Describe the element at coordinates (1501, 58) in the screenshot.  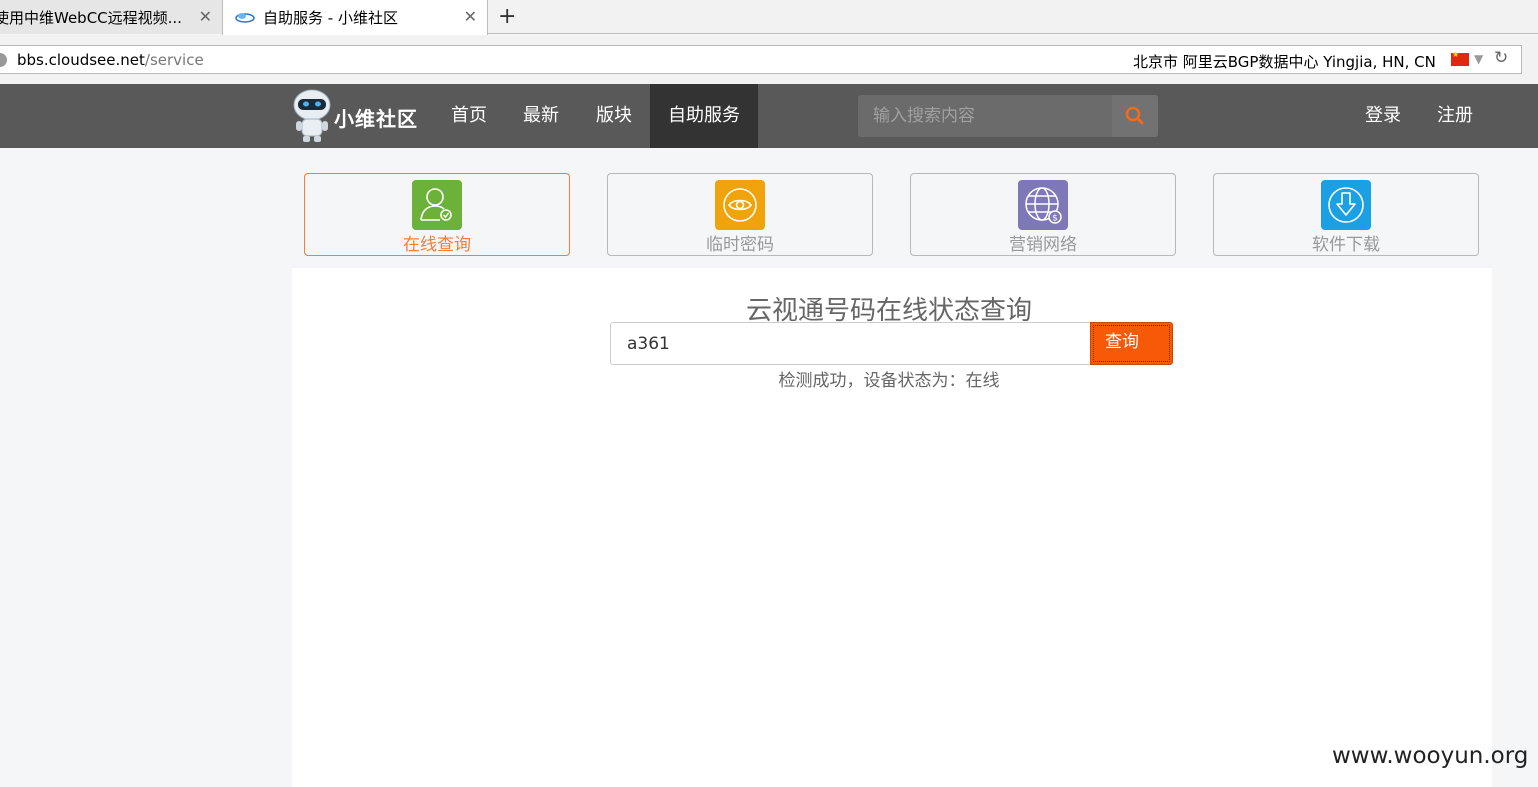
I see `reload-icon: ↻` at that location.